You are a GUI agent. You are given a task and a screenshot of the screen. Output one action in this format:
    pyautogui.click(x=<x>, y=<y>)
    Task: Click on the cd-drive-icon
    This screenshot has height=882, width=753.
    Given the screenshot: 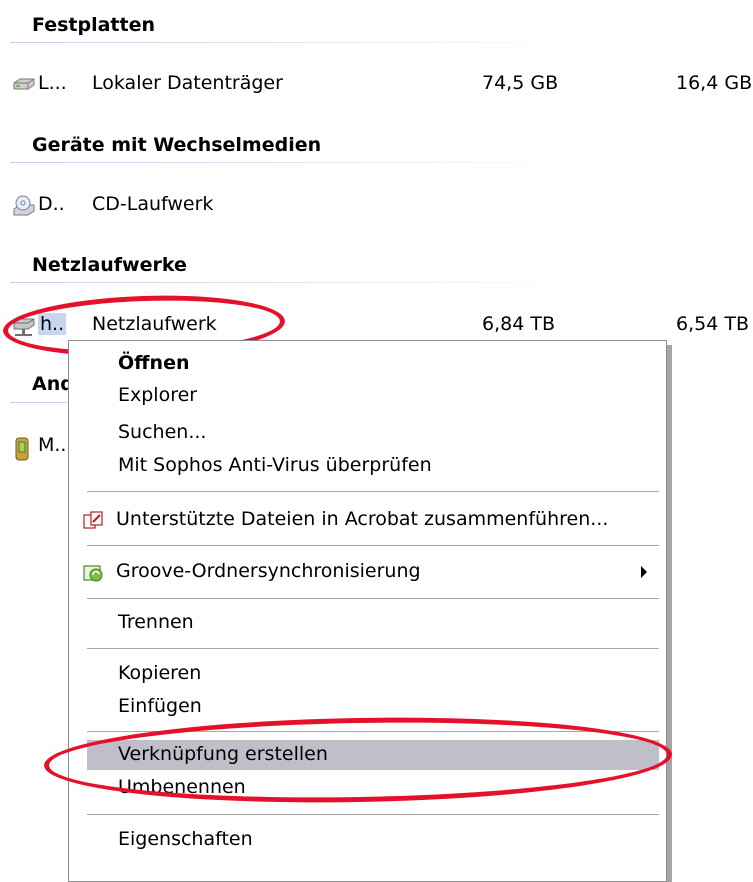 What is the action you would take?
    pyautogui.click(x=24, y=206)
    